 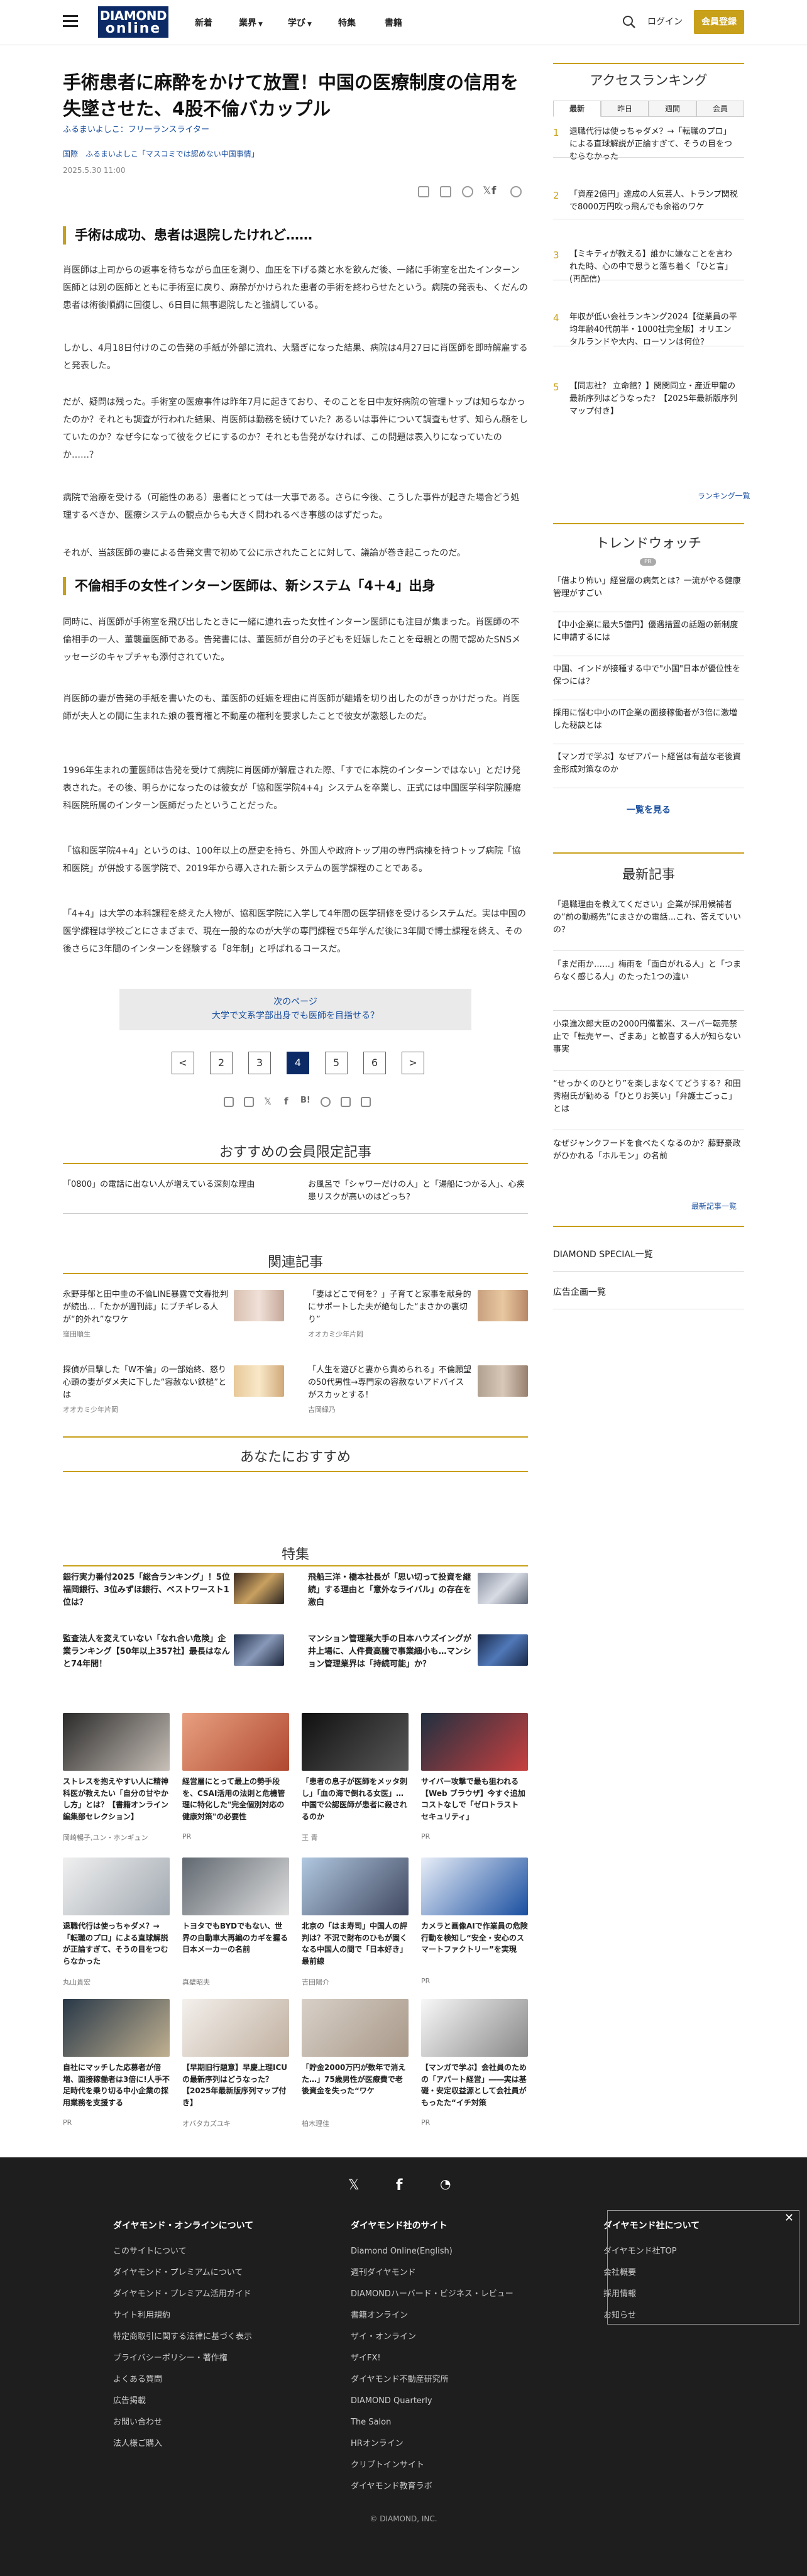 What do you see at coordinates (295, 1010) in the screenshot?
I see `next-page-box: 次のページ 大学で文系学部出身でも医師を目指せる？` at bounding box center [295, 1010].